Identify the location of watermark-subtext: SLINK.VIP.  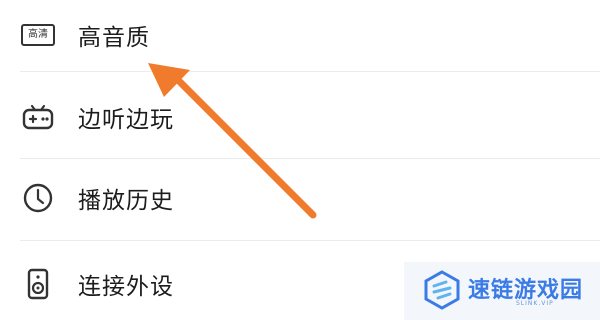
(535, 303).